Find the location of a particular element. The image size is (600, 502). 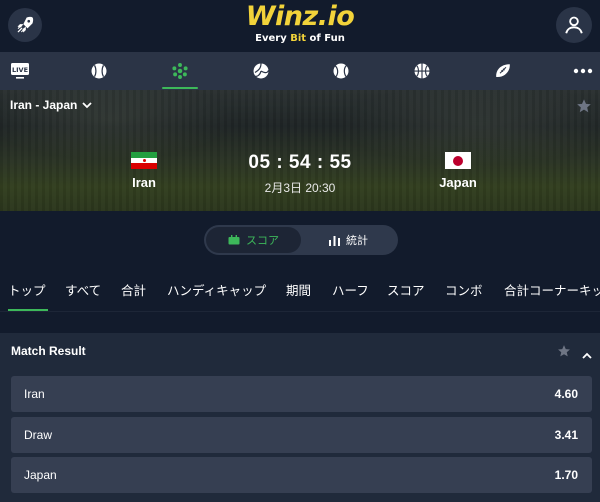

away-team-name: Japan is located at coordinates (458, 182).